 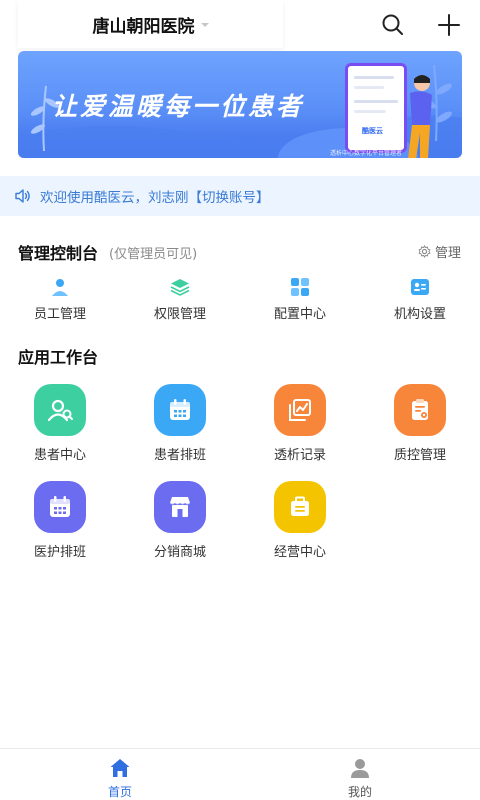 What do you see at coordinates (204, 25) in the screenshot?
I see `chevron-down-icon` at bounding box center [204, 25].